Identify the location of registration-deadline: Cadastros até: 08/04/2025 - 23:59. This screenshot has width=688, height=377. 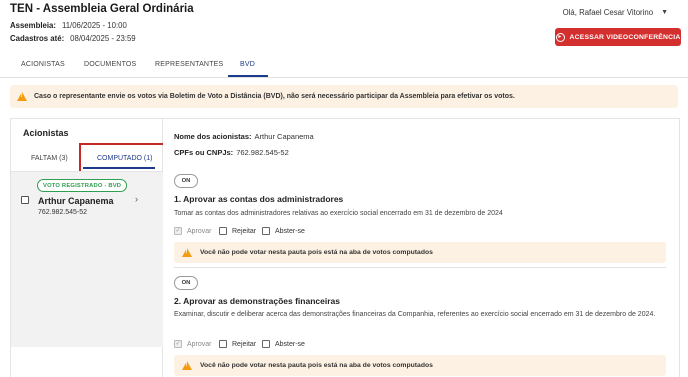
(73, 38).